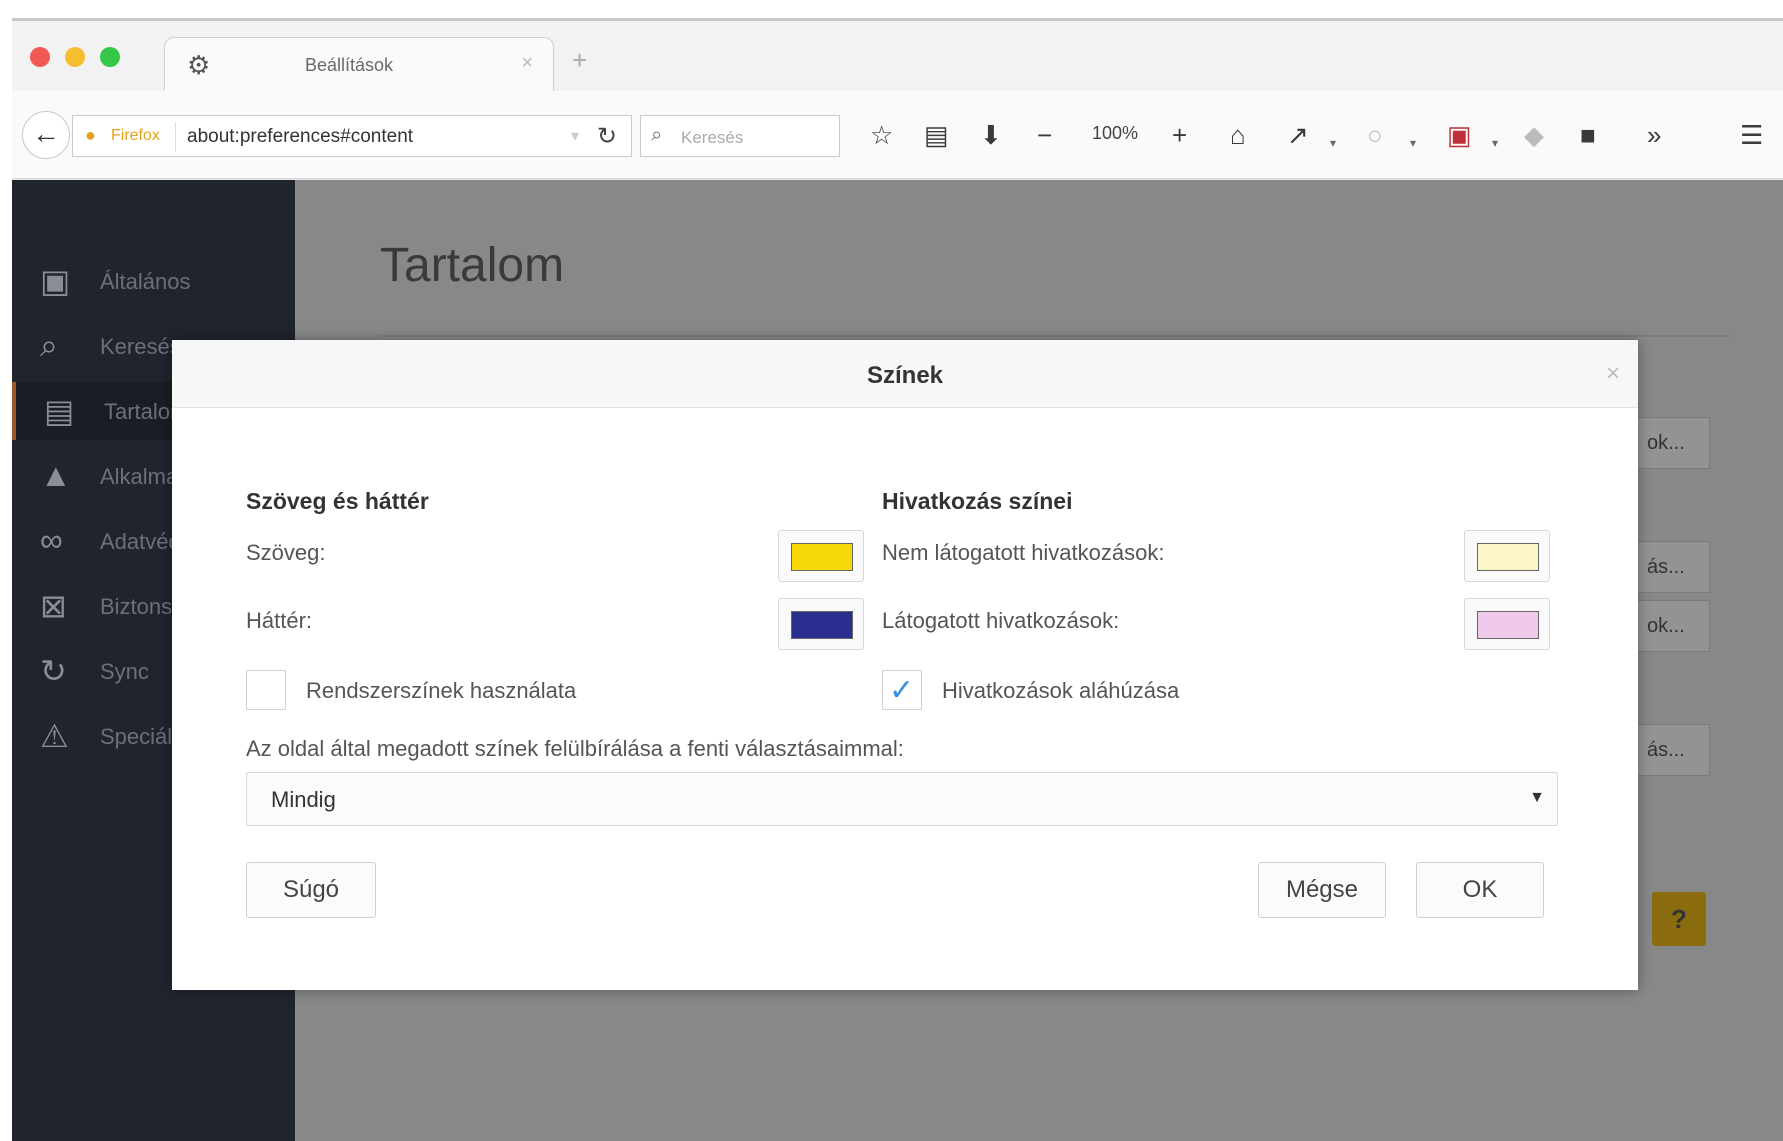 Image resolution: width=1783 pixels, height=1141 pixels. I want to click on sidebar-item-label: Sync, so click(124, 671).